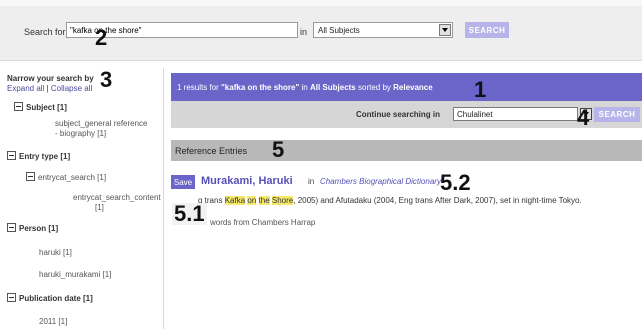 The height and width of the screenshot is (329, 642). Describe the element at coordinates (263, 222) in the screenshot. I see `entry-word-count: words from Chambers Harrap` at that location.